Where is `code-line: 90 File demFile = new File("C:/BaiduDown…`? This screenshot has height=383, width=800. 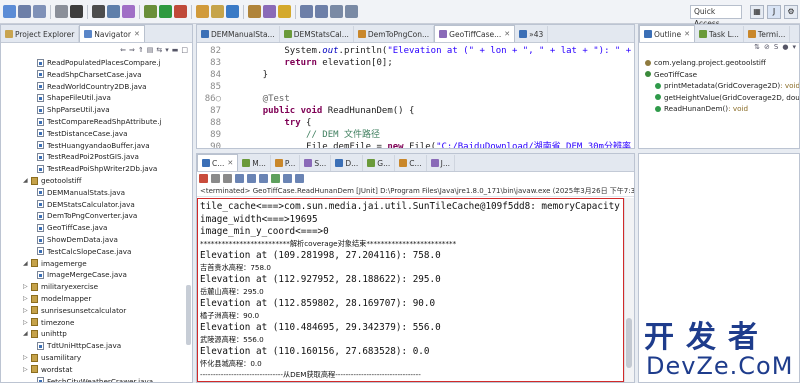 code-line: 90 File demFile = new File("C:/BaiduDown… is located at coordinates (415, 144).